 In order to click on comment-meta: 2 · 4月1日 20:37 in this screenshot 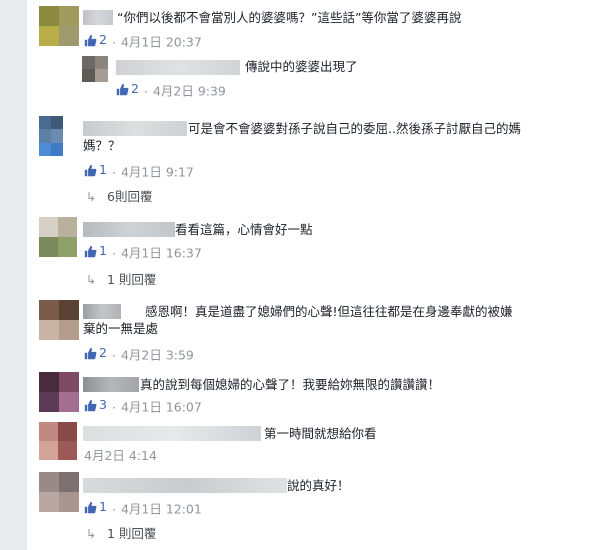, I will do `click(143, 41)`.